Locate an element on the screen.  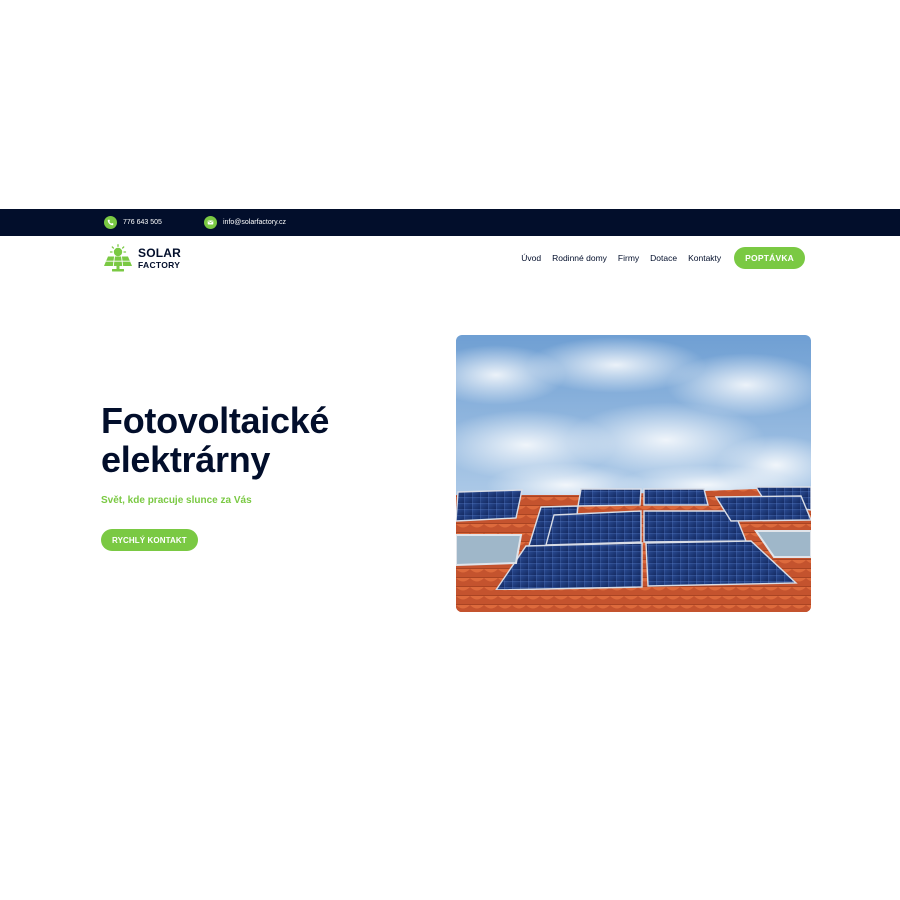
hero-subtitle: Svět, kde pracuje slunce za Vás is located at coordinates (176, 500).